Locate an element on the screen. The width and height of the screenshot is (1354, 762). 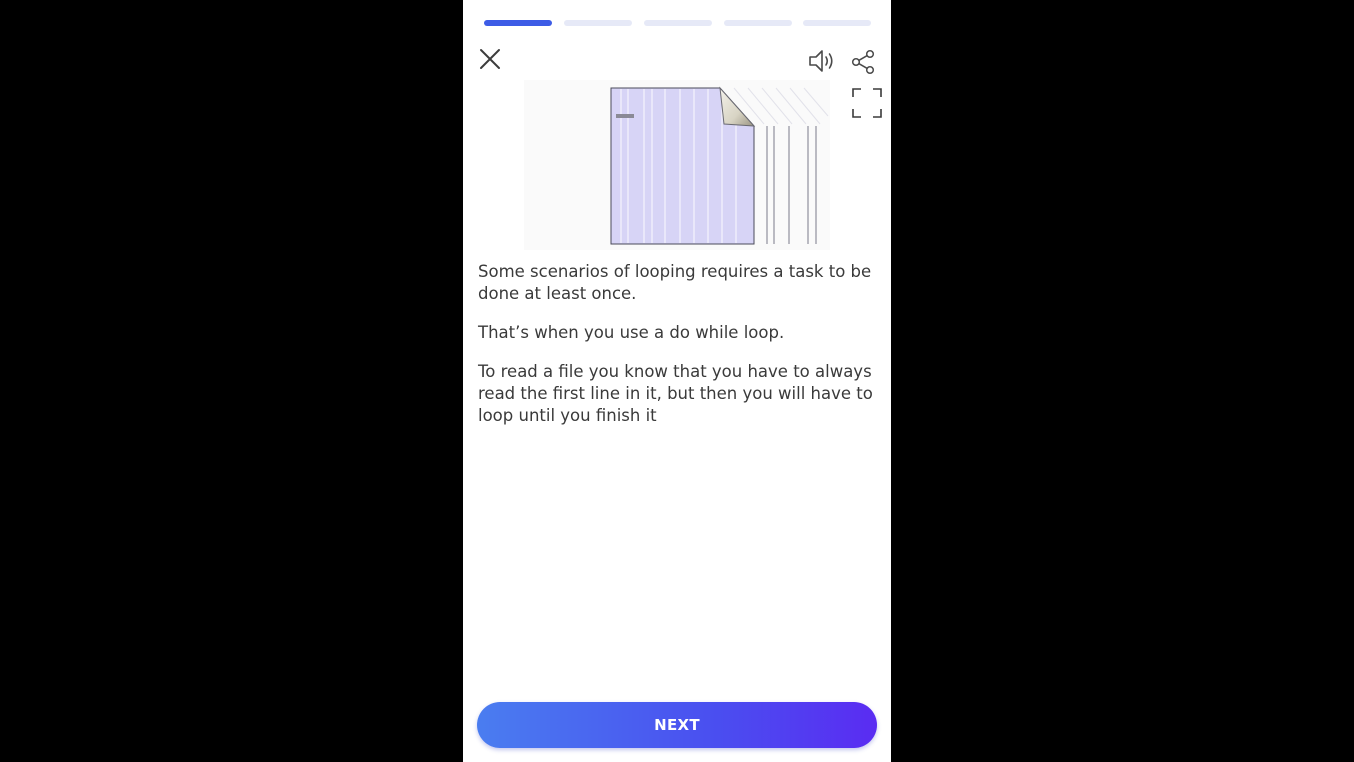
progress-bar is located at coordinates (678, 23).